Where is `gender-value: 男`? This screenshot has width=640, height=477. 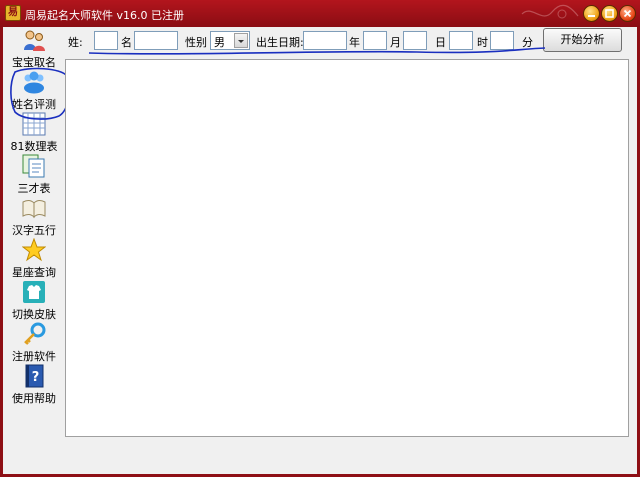 gender-value: 男 is located at coordinates (219, 42).